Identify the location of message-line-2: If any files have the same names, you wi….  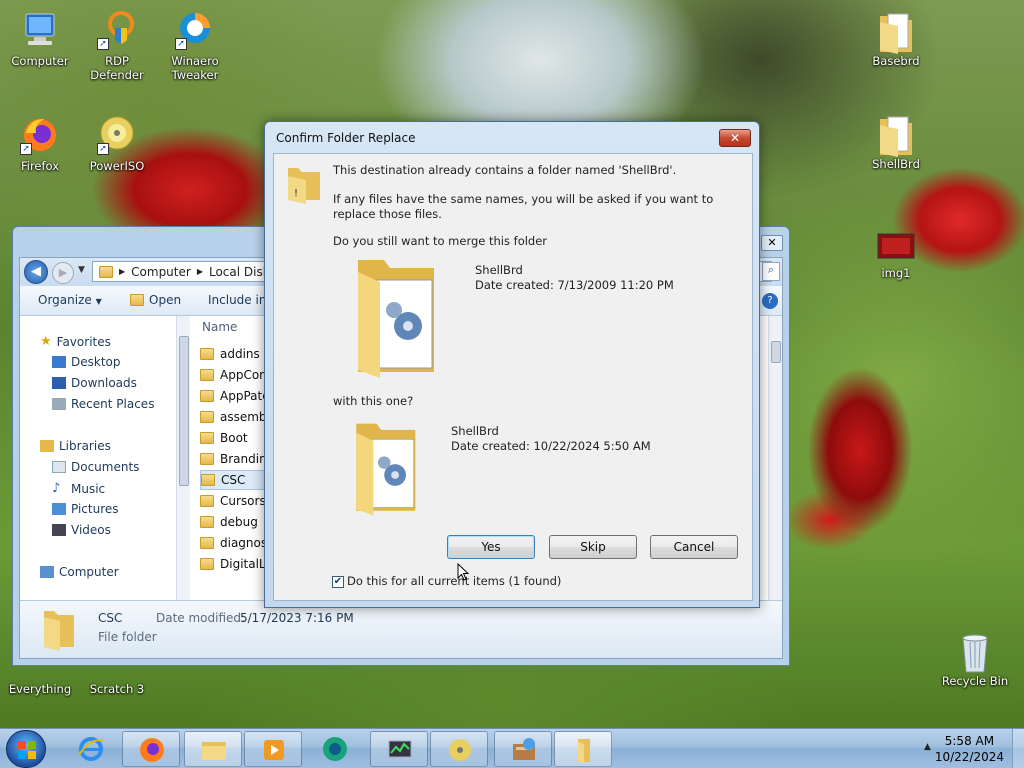
(523, 206).